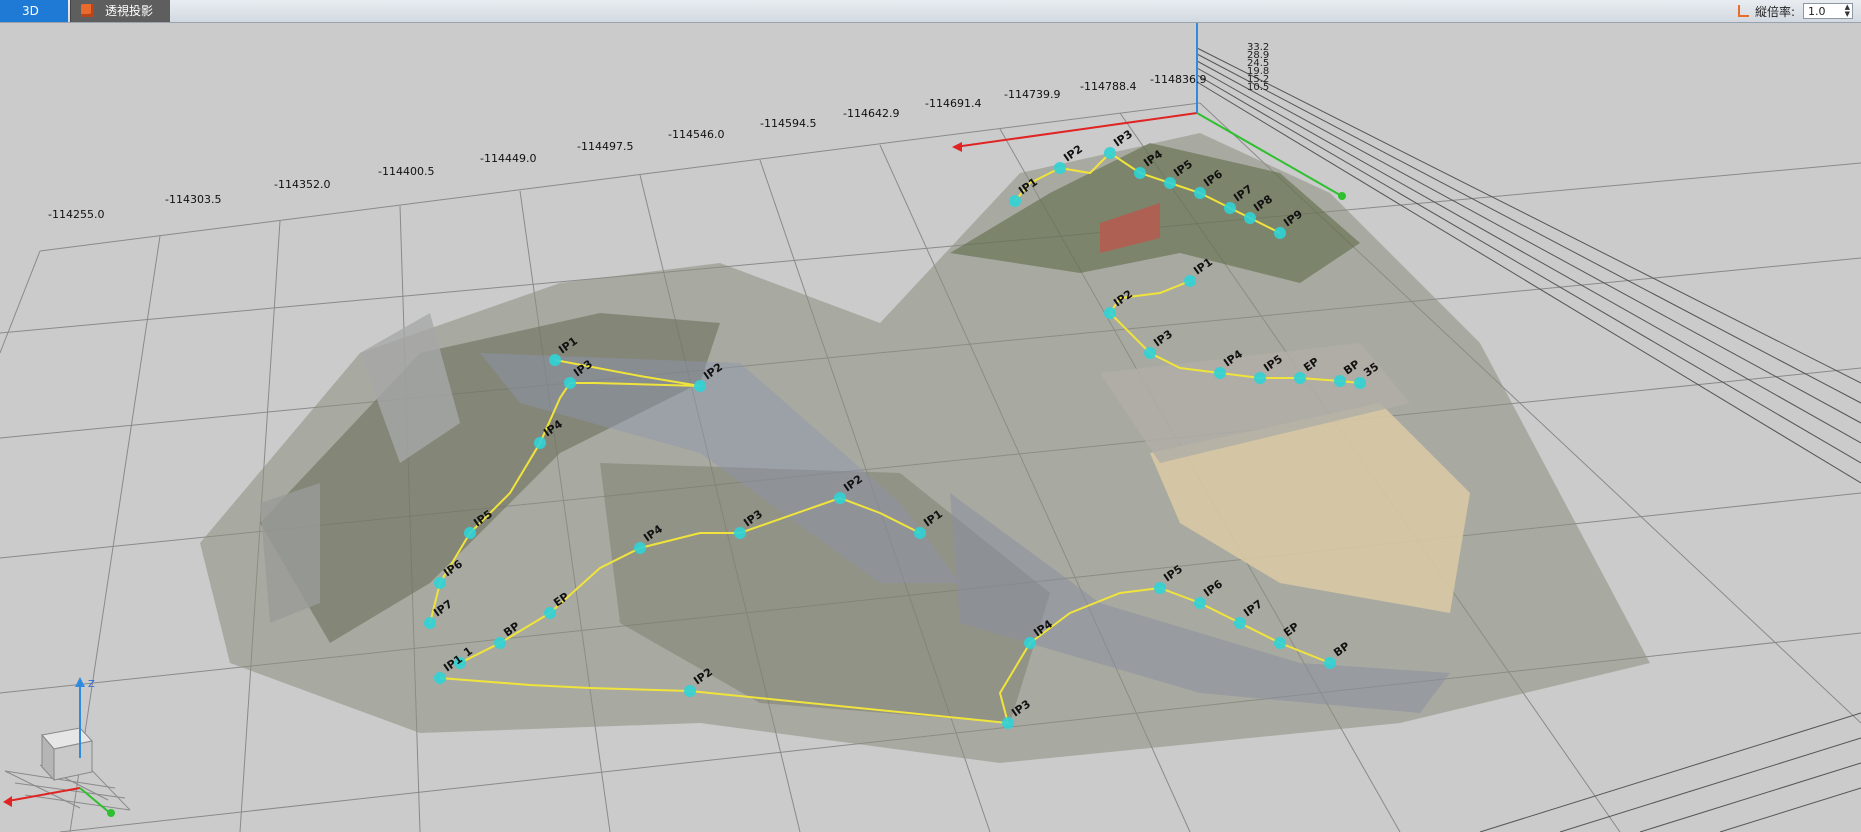 The image size is (1861, 832). I want to click on x-axis-tick-label: -114836.9, so click(1178, 79).